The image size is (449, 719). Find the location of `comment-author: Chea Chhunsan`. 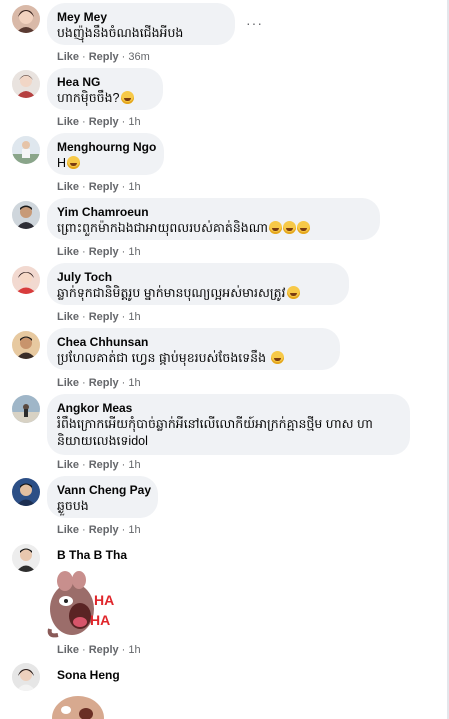

comment-author: Chea Chhunsan is located at coordinates (192, 342).